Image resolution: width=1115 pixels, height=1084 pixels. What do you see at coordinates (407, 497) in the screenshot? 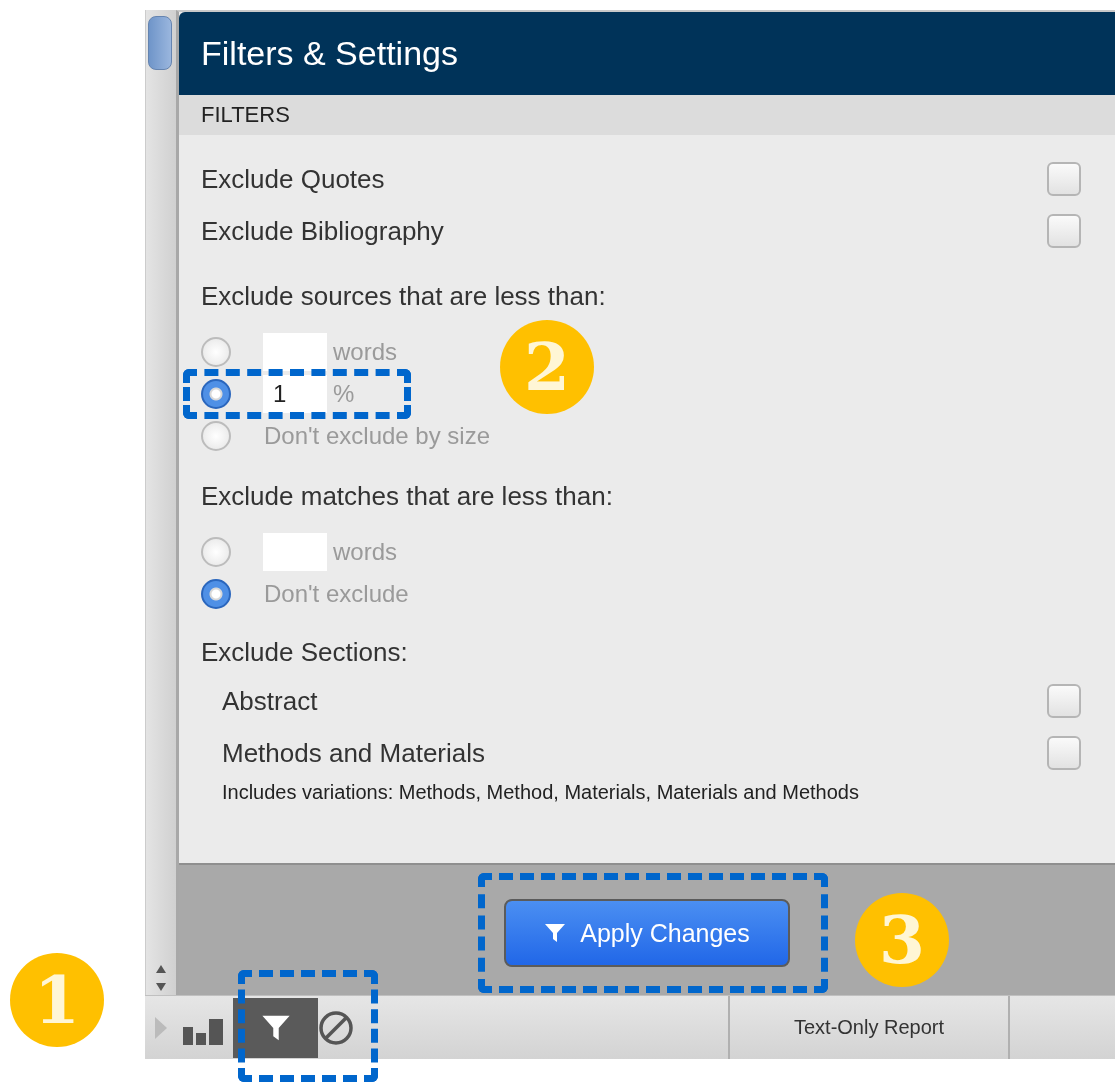
I see `group-heading: Exclude matches that are less than:` at bounding box center [407, 497].